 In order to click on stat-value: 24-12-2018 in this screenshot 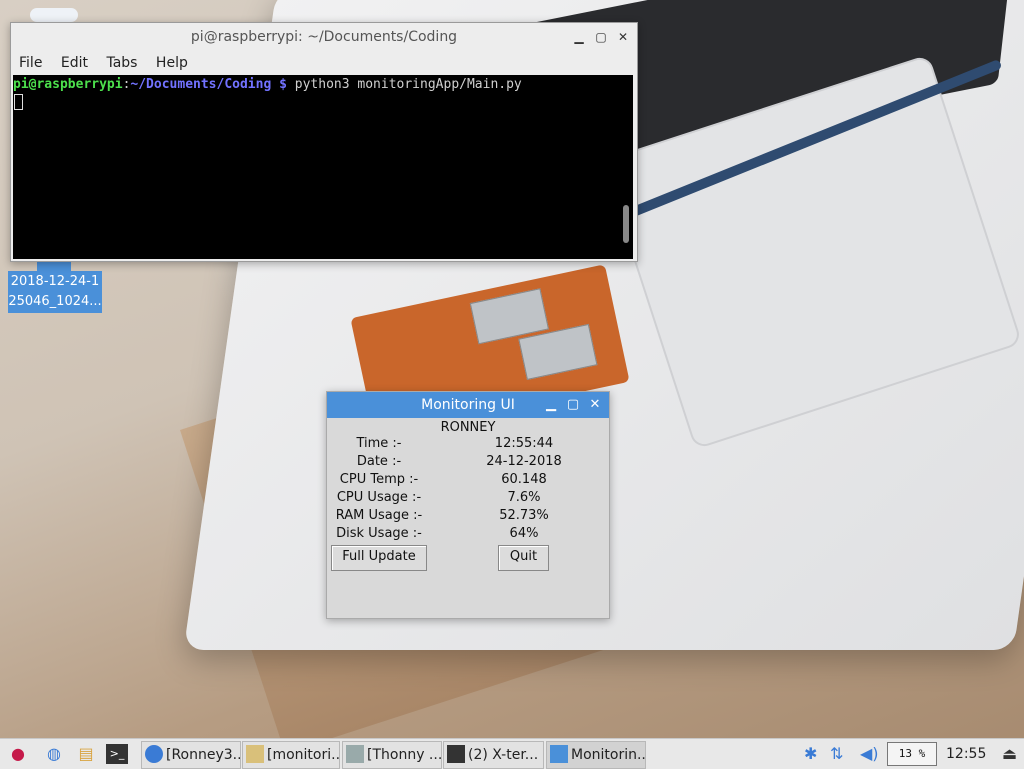, I will do `click(524, 461)`.